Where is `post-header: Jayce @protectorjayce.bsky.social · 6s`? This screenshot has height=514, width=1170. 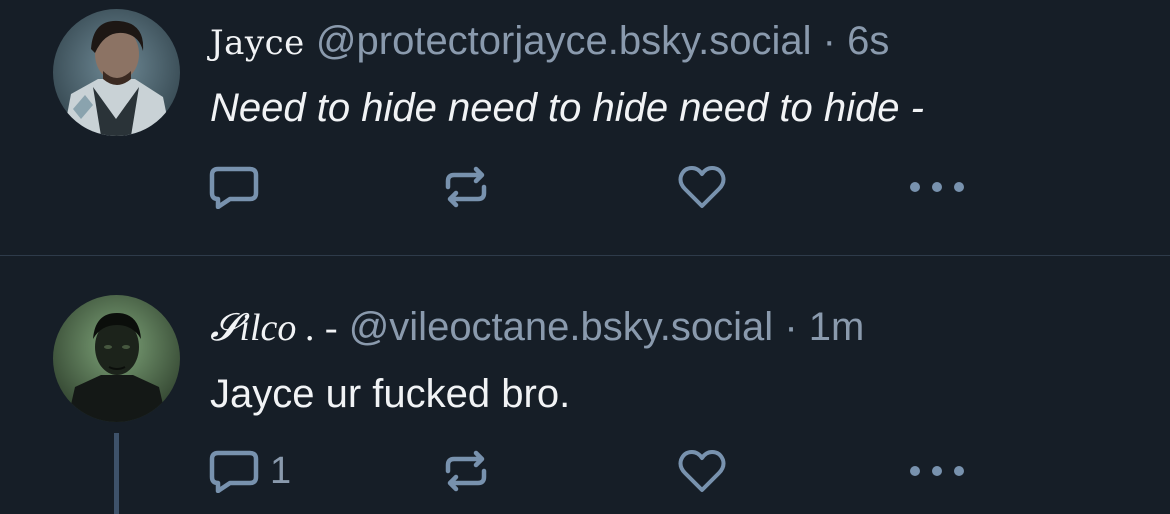
post-header: Jayce @protectorjayce.bsky.social · 6s is located at coordinates (549, 42).